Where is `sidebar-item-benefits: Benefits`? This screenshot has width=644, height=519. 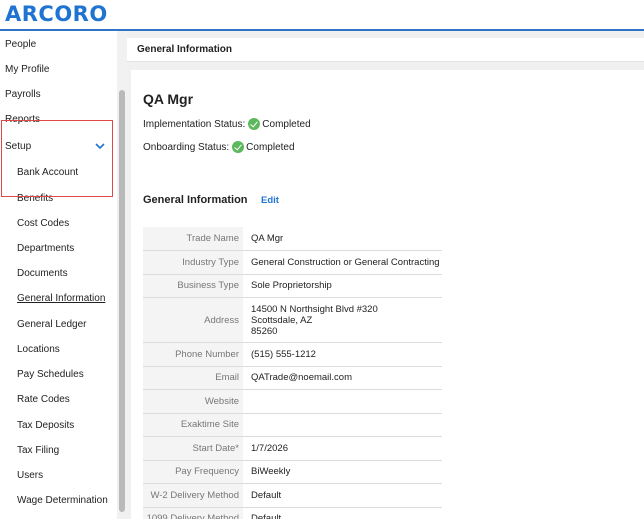 sidebar-item-benefits: Benefits is located at coordinates (35, 199).